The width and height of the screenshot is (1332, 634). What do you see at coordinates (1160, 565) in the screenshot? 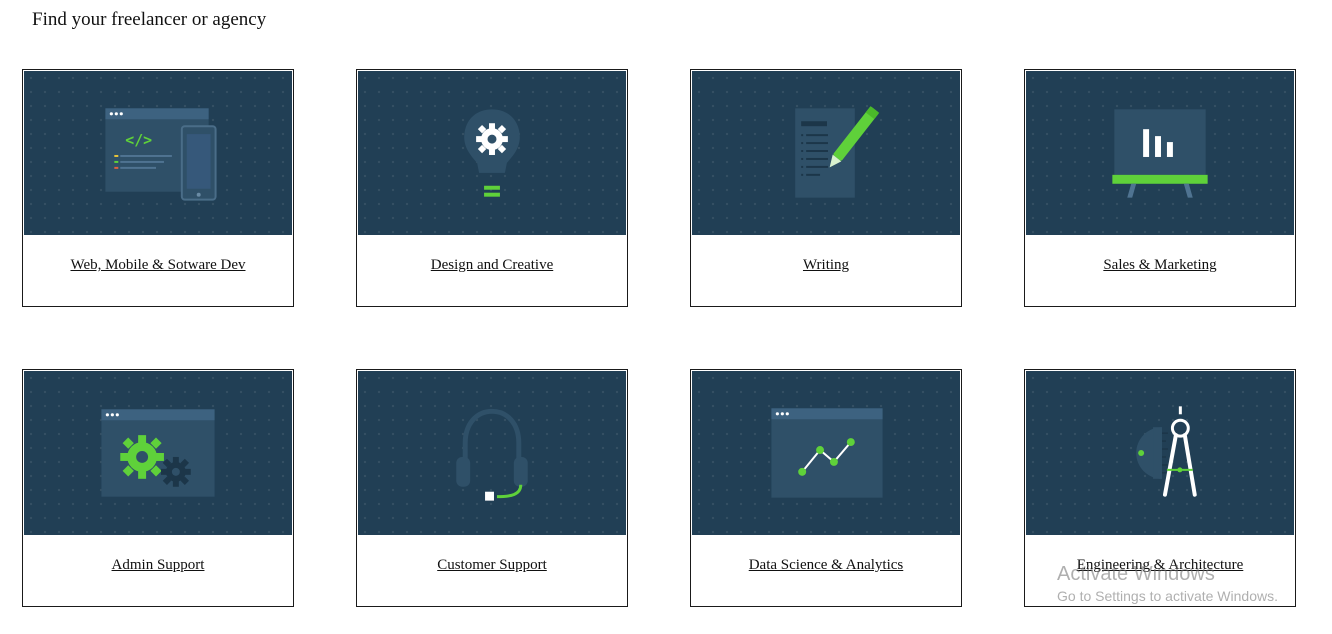
I see `category-link: Engineering & Architecture` at bounding box center [1160, 565].